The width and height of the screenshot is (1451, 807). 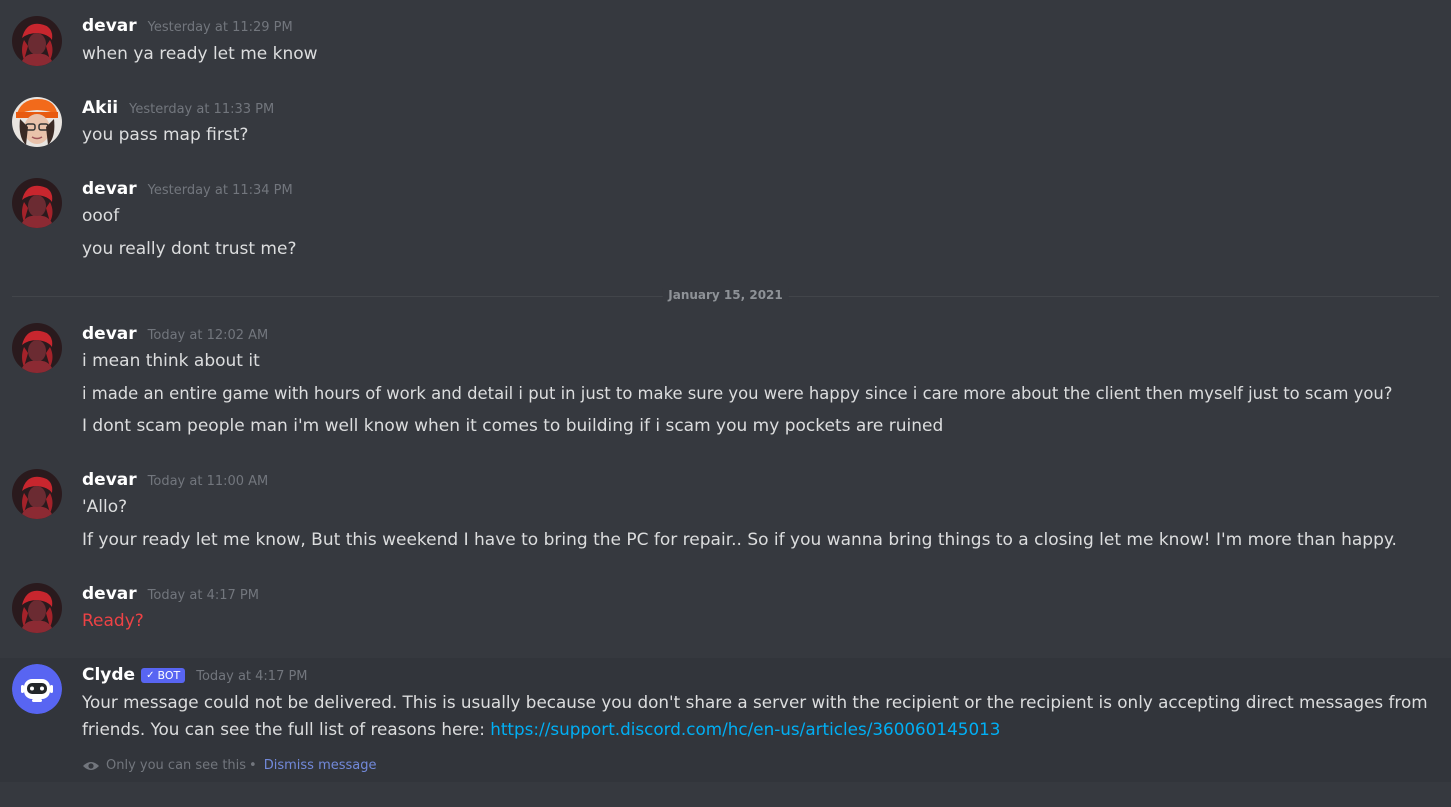 I want to click on message-timestamp: Today at 12:02 AM, so click(x=208, y=335).